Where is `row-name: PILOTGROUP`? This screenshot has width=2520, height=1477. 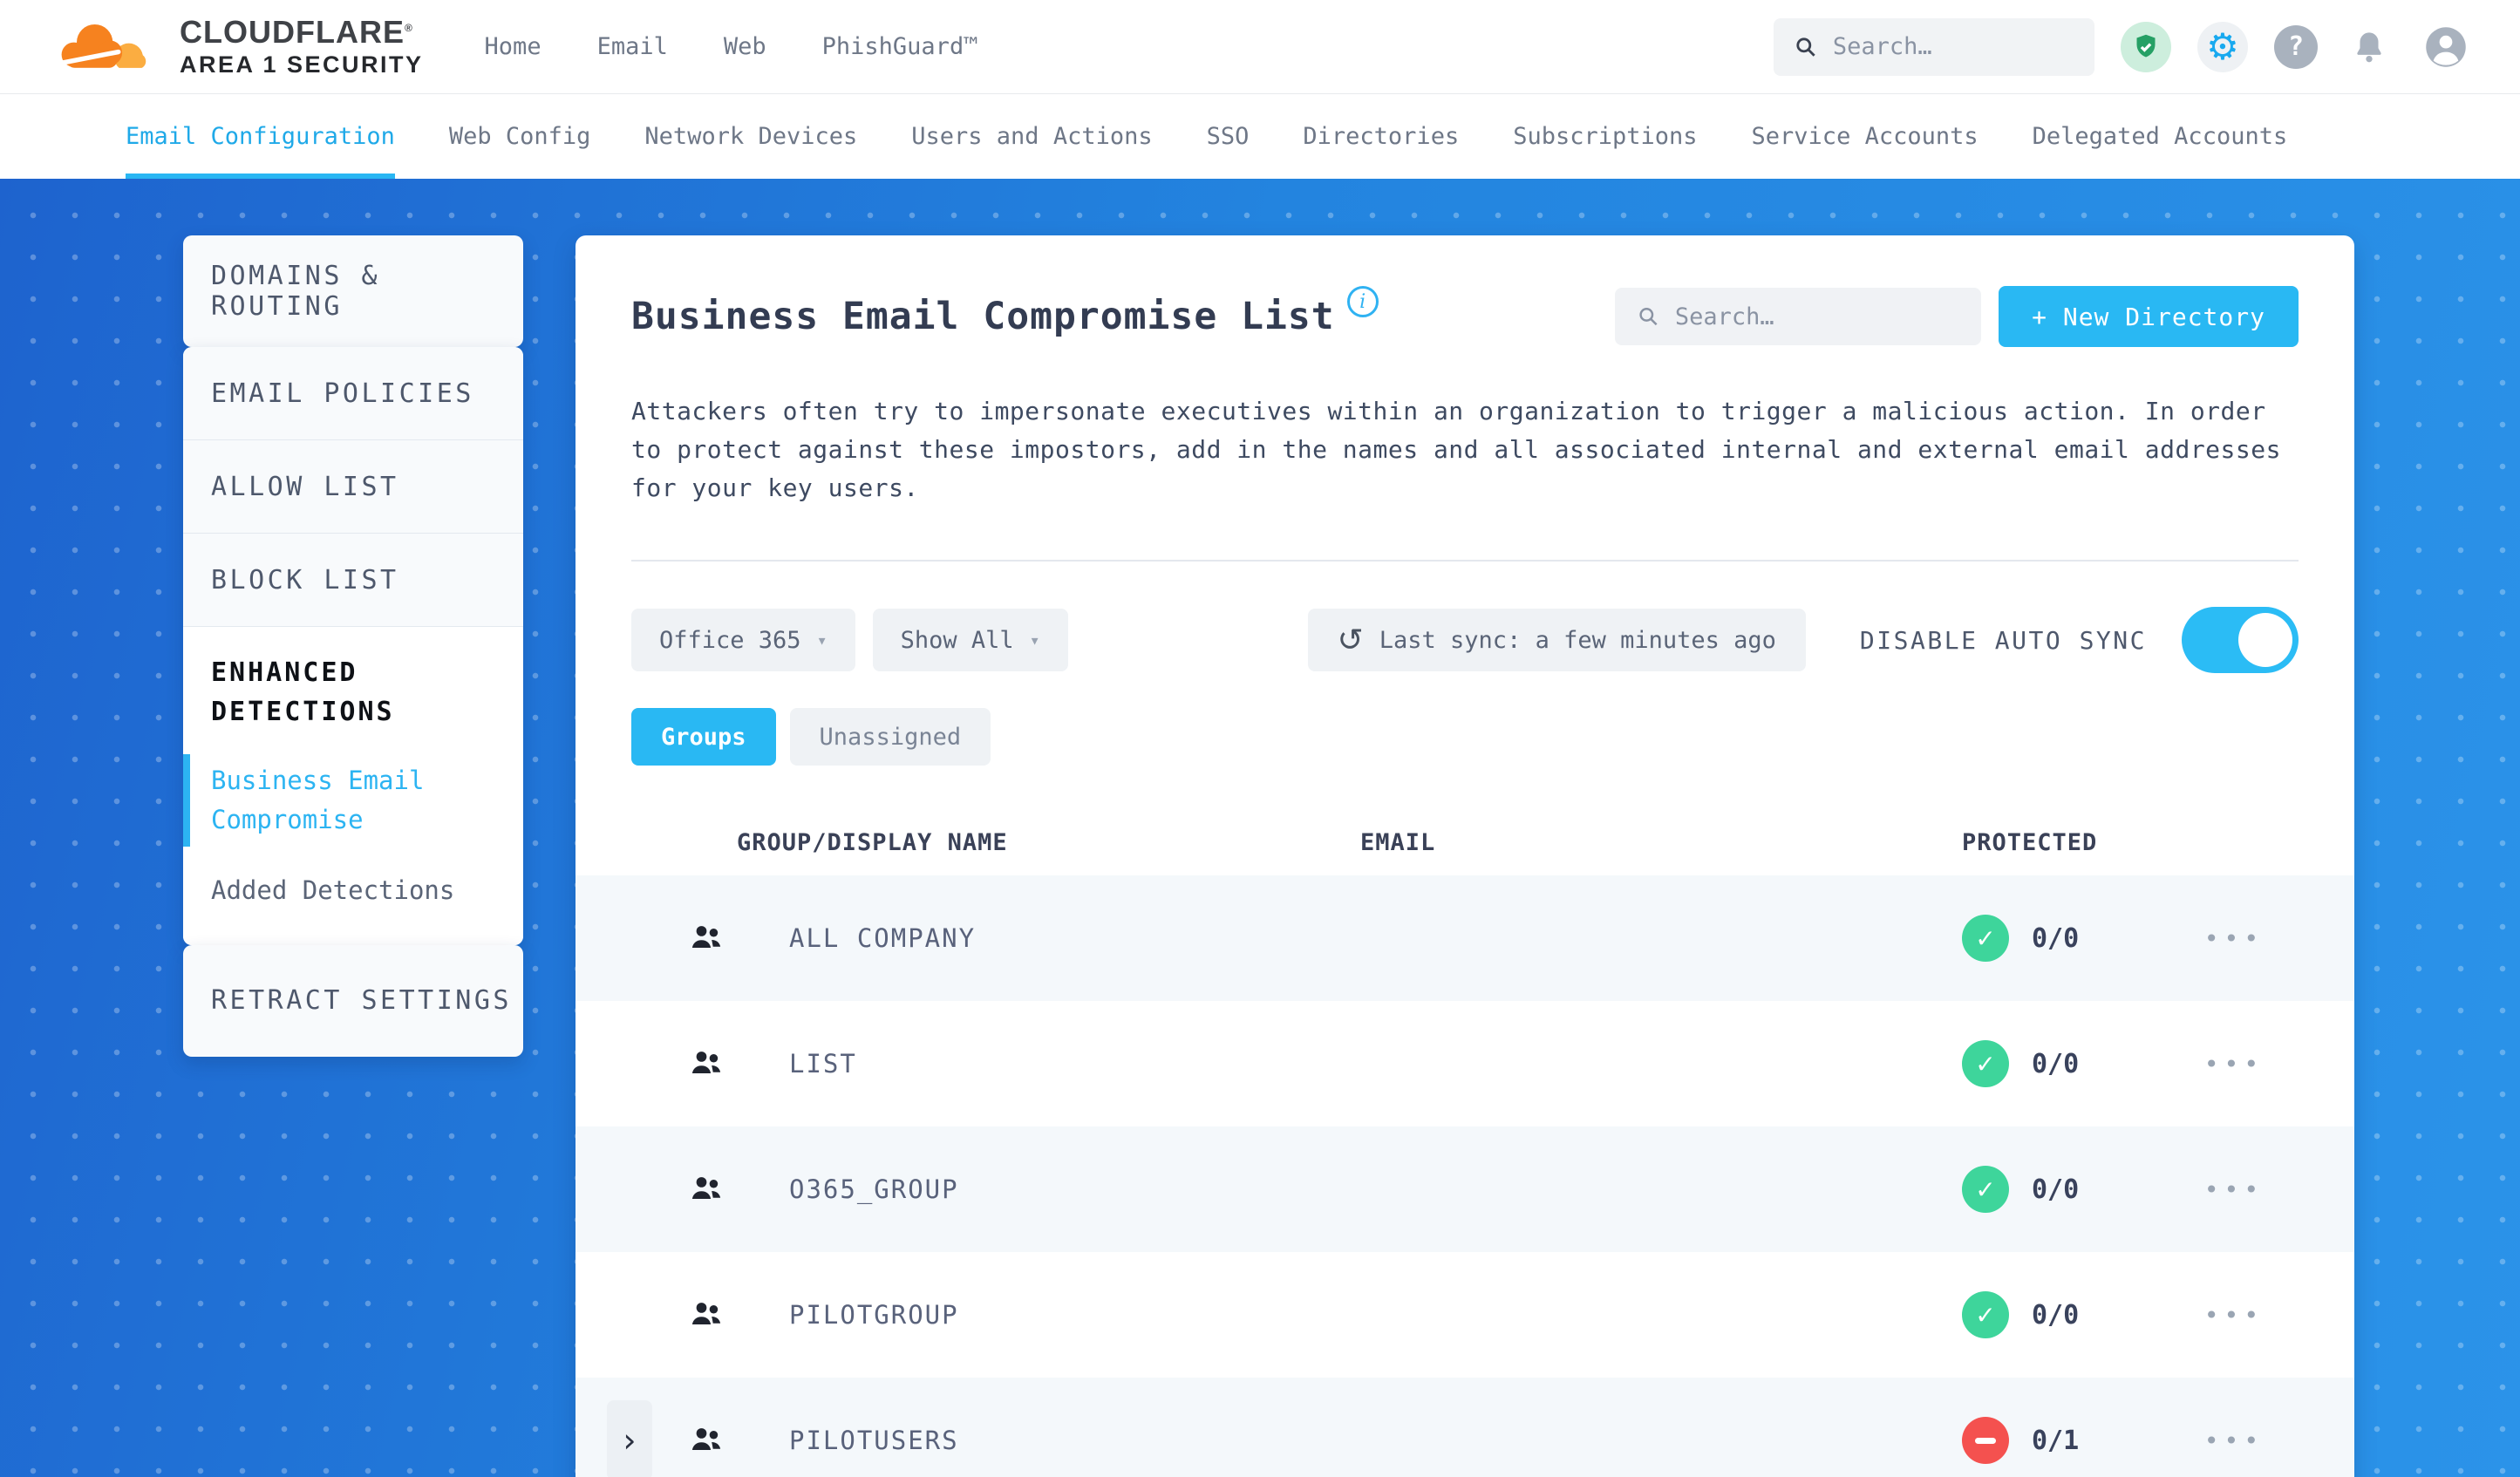
row-name: PILOTGROUP is located at coordinates (874, 1315).